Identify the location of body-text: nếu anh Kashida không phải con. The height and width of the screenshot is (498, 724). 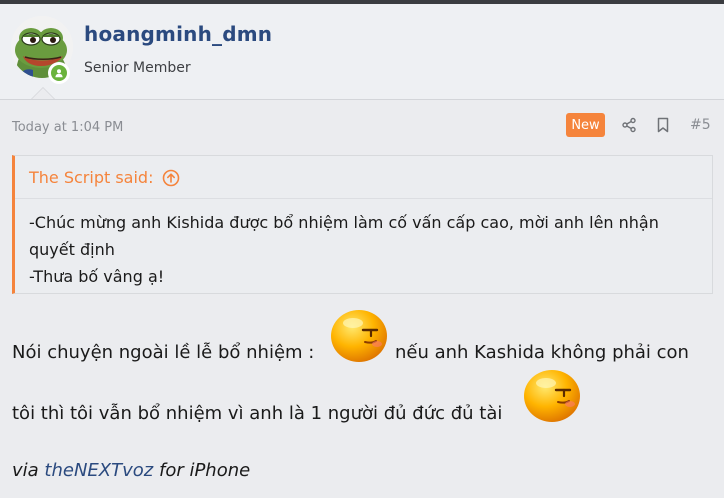
(542, 352).